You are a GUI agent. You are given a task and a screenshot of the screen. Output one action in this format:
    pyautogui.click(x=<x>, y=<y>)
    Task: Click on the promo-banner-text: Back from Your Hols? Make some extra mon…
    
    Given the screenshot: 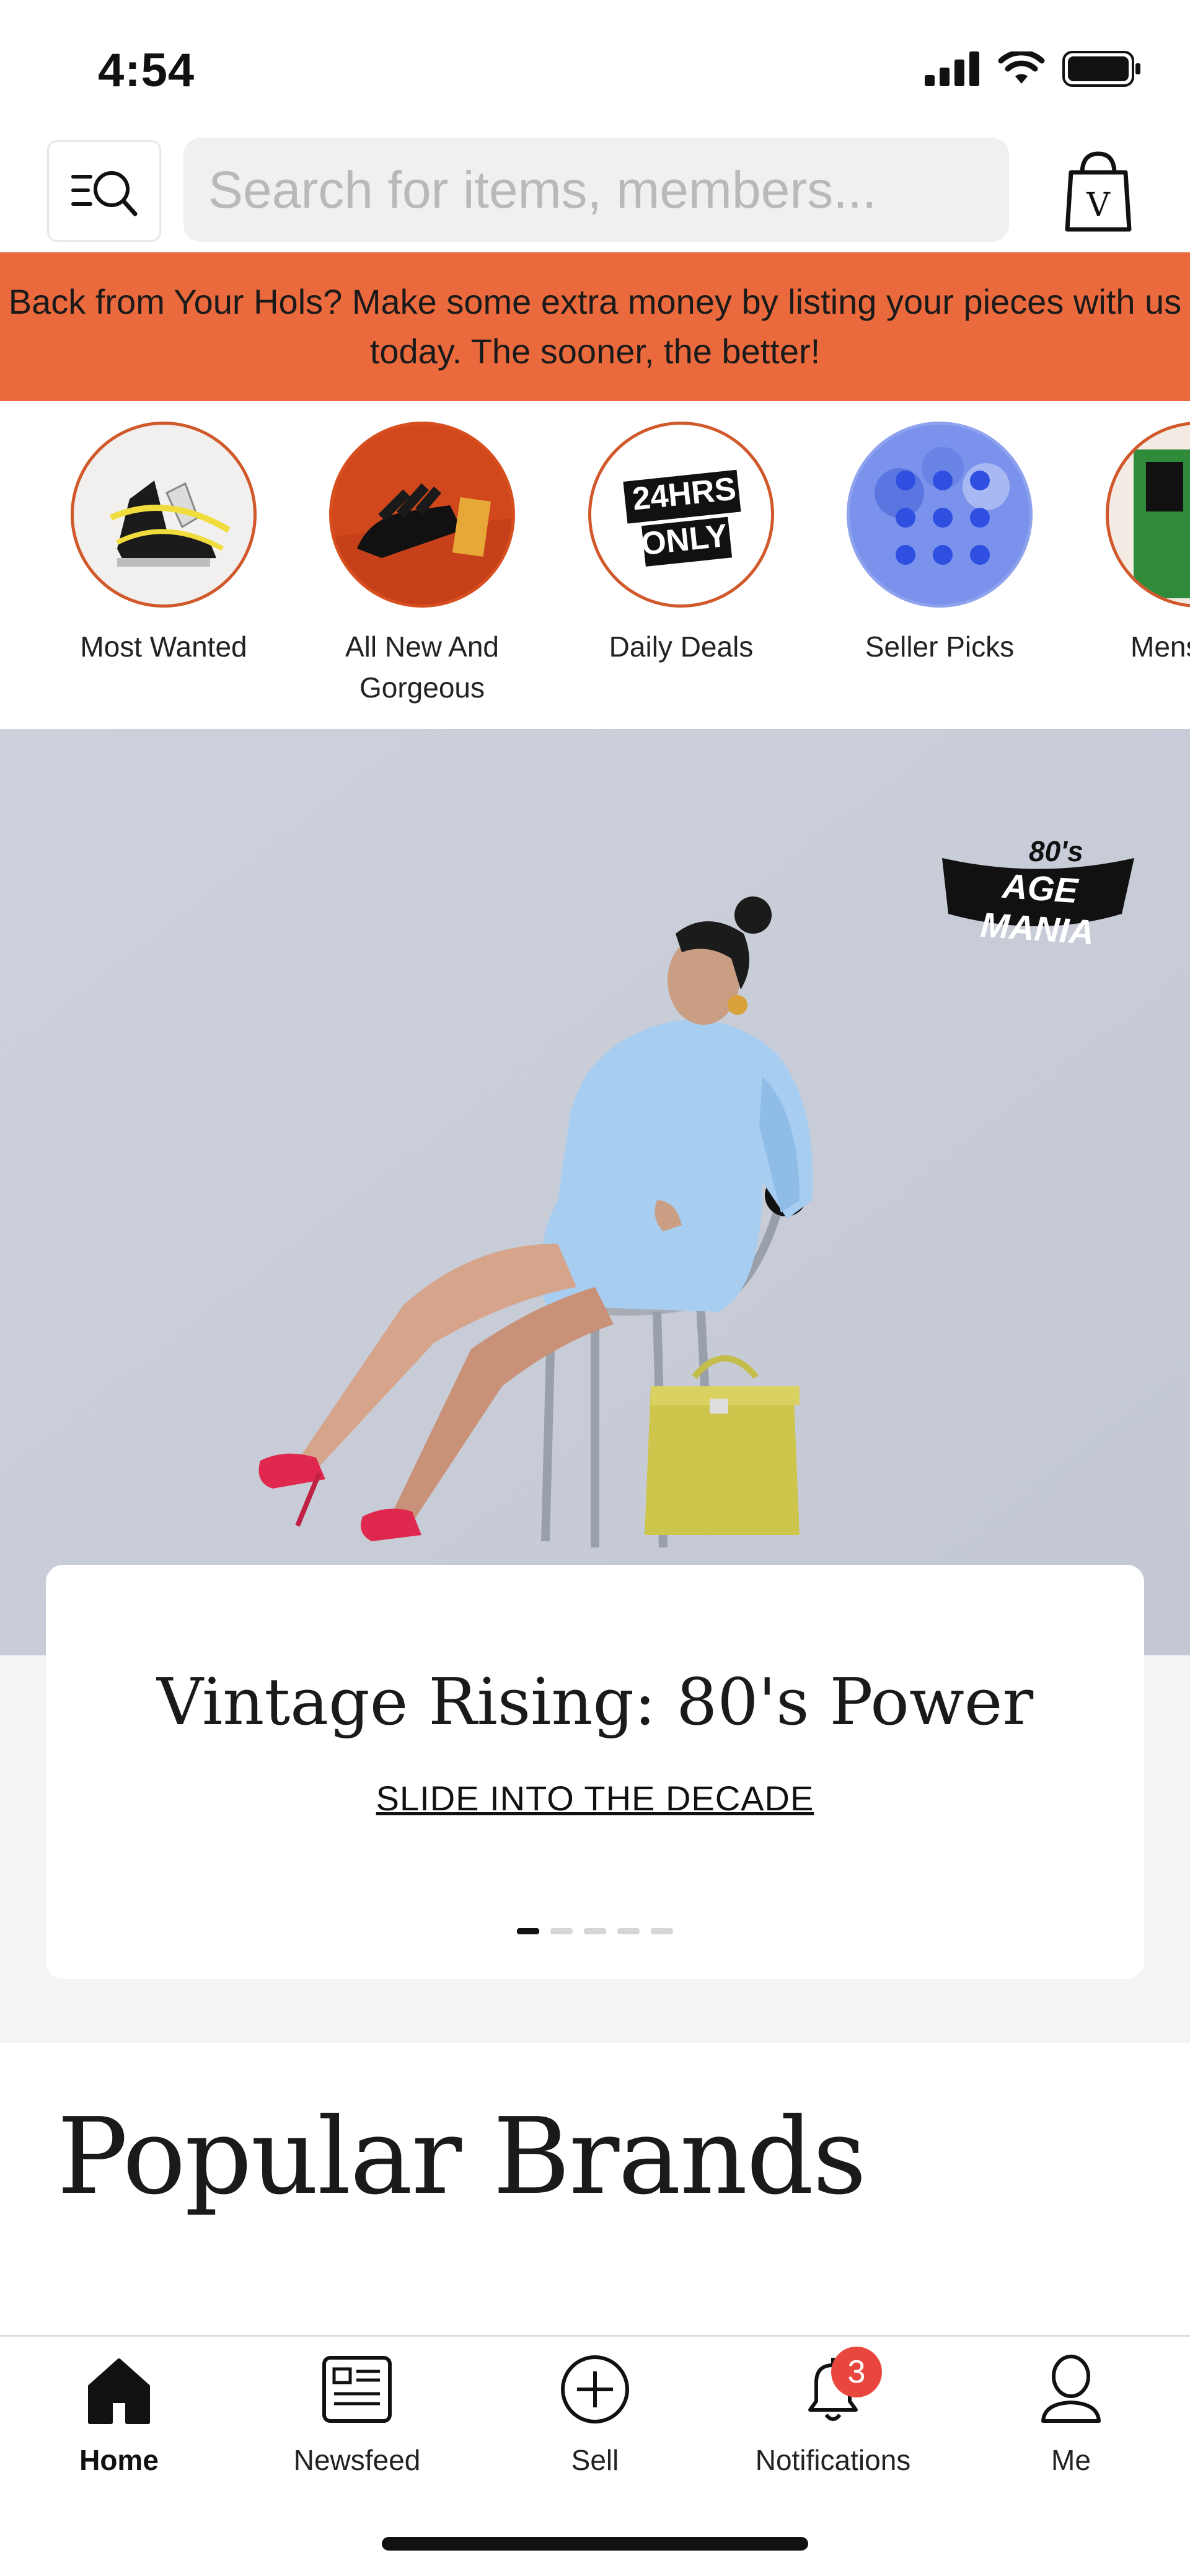 What is the action you would take?
    pyautogui.click(x=595, y=327)
    